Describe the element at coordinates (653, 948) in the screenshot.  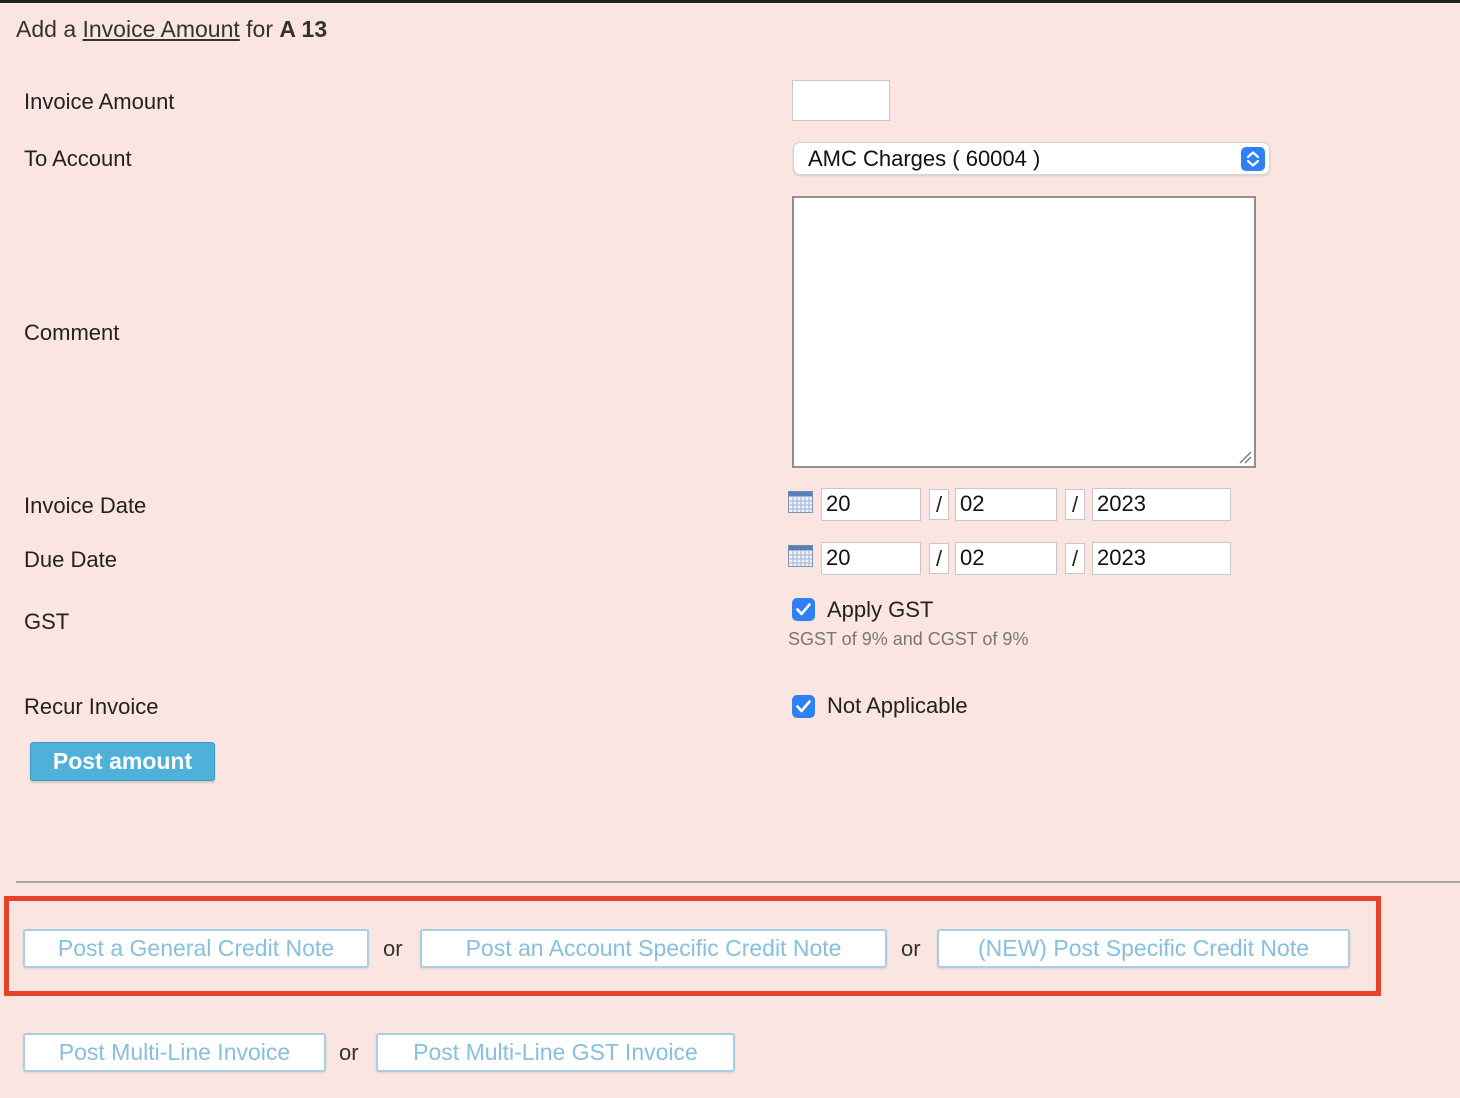
I see `post-account-specific-credit-note-button: Post an Account Specific Credit Note` at that location.